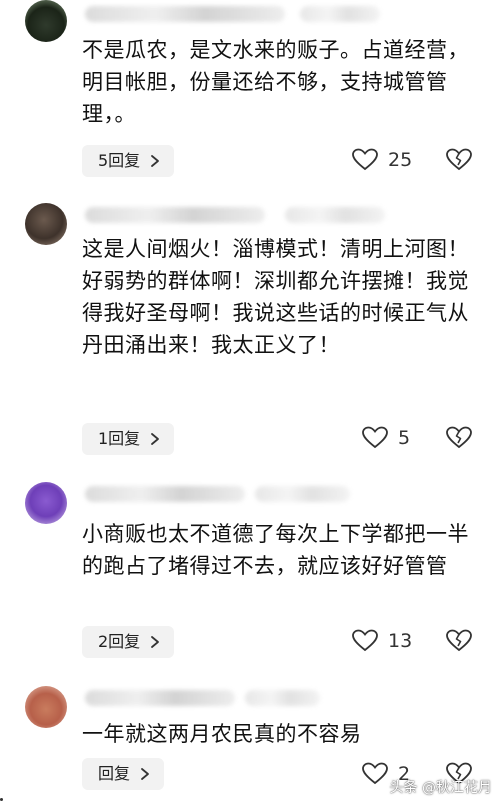  I want to click on watermark: 头条 @秋江花月, so click(440, 788).